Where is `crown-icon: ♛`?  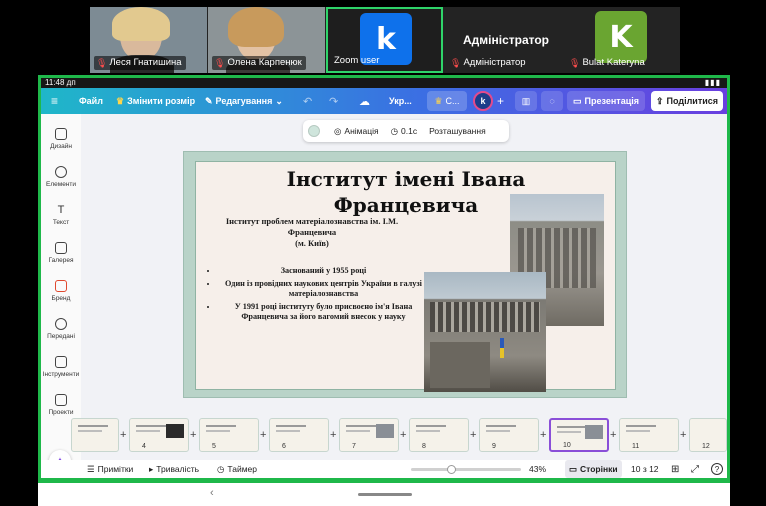
crown-icon: ♛ is located at coordinates (438, 100).